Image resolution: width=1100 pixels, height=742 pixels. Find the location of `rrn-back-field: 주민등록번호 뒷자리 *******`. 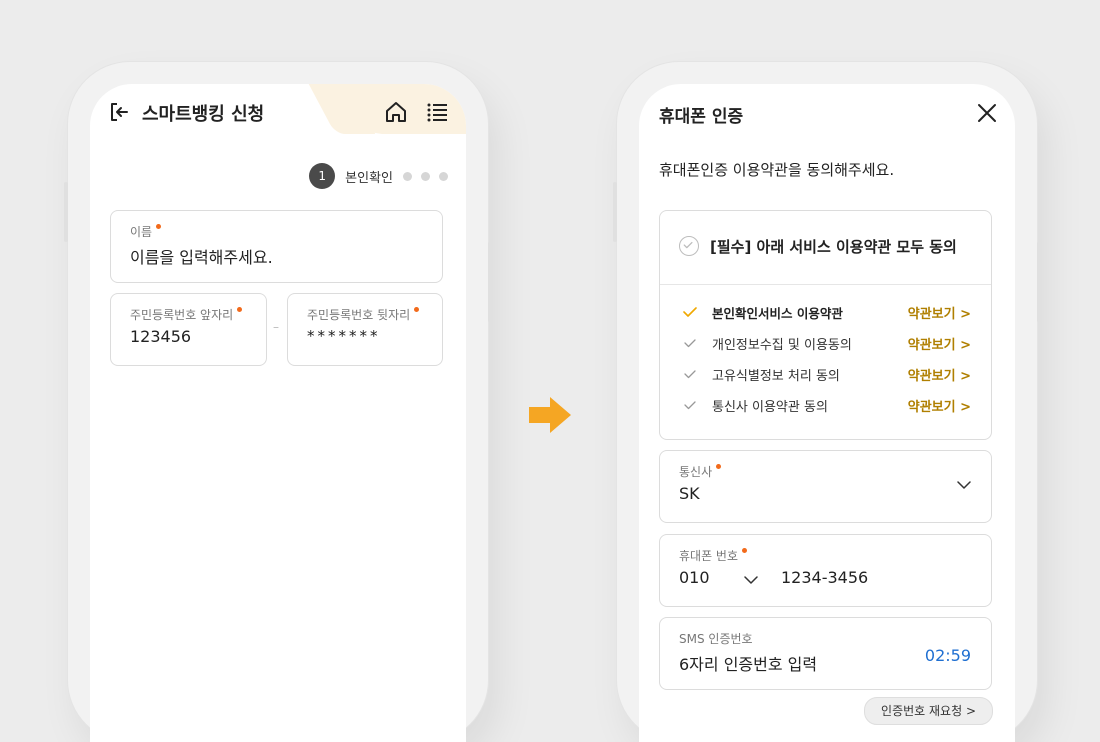

rrn-back-field: 주민등록번호 뒷자리 ******* is located at coordinates (365, 329).